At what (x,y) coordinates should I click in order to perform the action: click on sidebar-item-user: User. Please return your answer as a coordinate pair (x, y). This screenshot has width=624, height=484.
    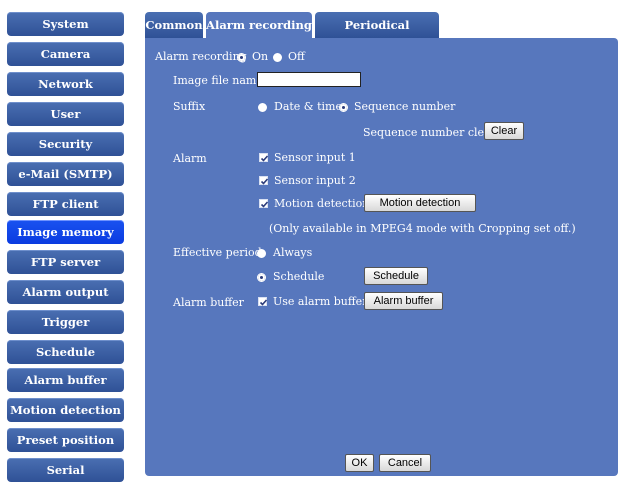
    Looking at the image, I should click on (65, 114).